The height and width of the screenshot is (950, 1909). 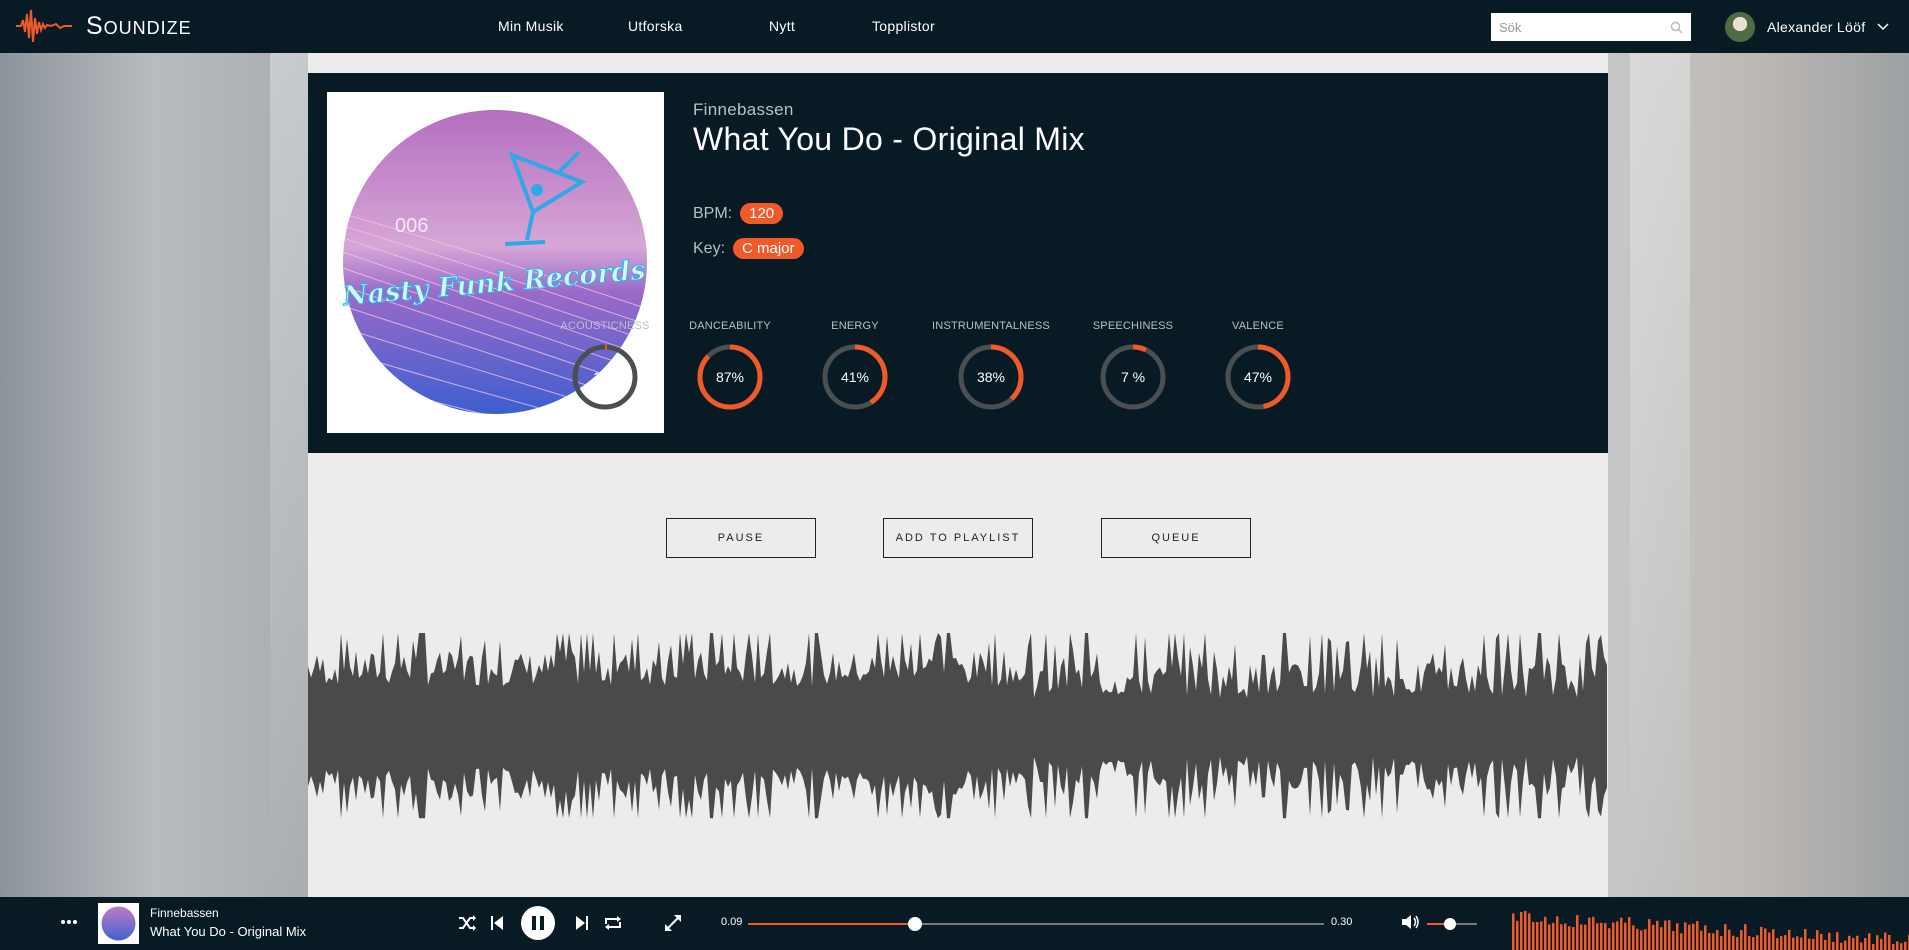 I want to click on expand-icon, so click(x=673, y=923).